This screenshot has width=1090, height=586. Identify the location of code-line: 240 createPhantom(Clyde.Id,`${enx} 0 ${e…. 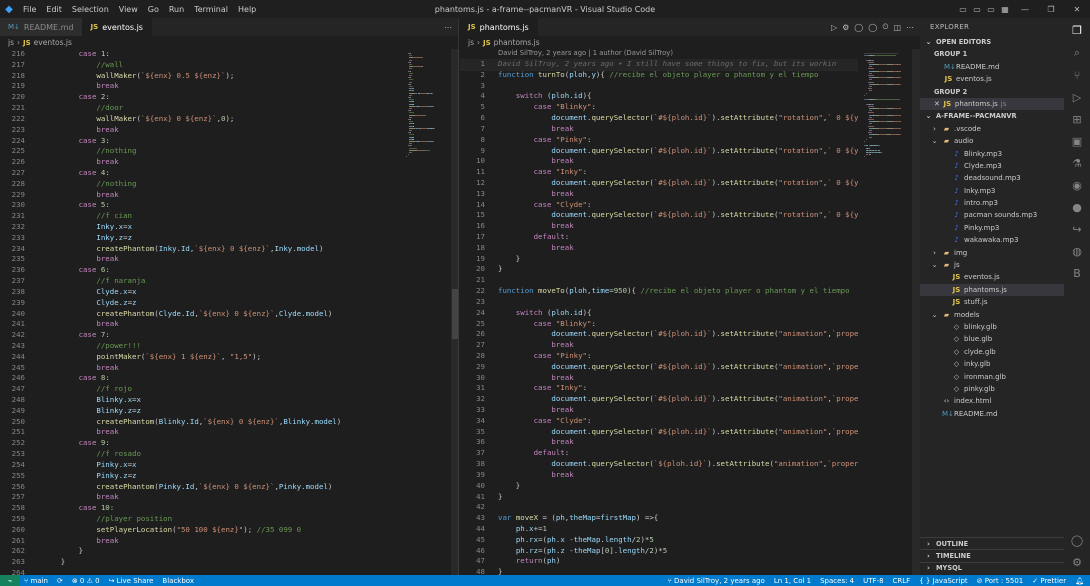
(200, 314).